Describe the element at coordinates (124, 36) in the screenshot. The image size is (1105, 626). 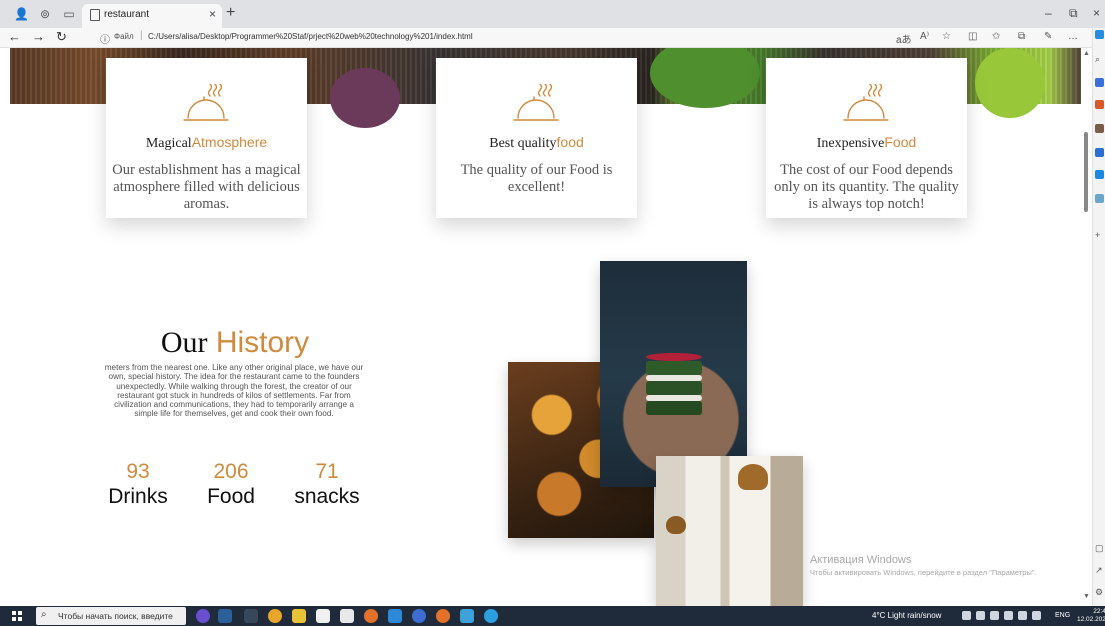
I see `protocol-label: Файл` at that location.